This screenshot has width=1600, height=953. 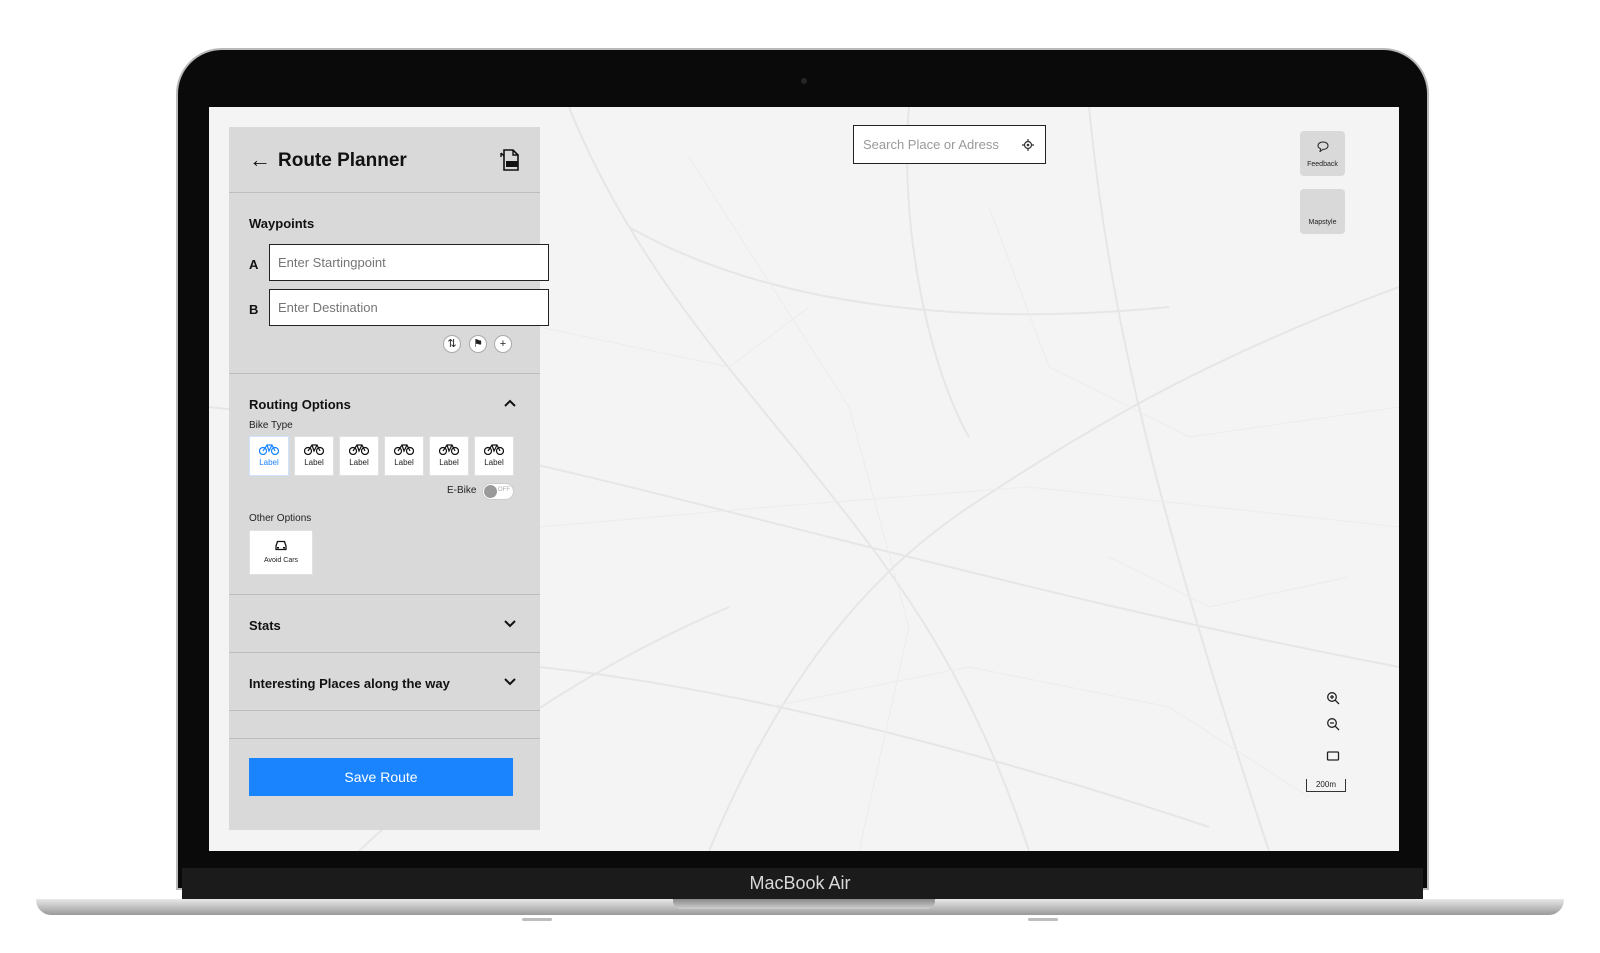 I want to click on ebike-toggle: OFF, so click(x=498, y=491).